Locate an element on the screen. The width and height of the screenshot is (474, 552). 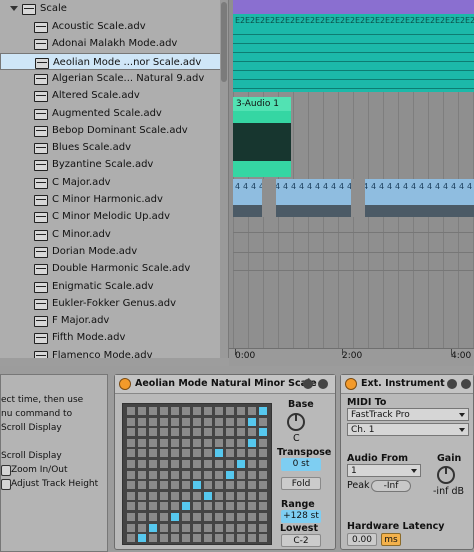
disclosure-triangle-icon is located at coordinates (14, 8).